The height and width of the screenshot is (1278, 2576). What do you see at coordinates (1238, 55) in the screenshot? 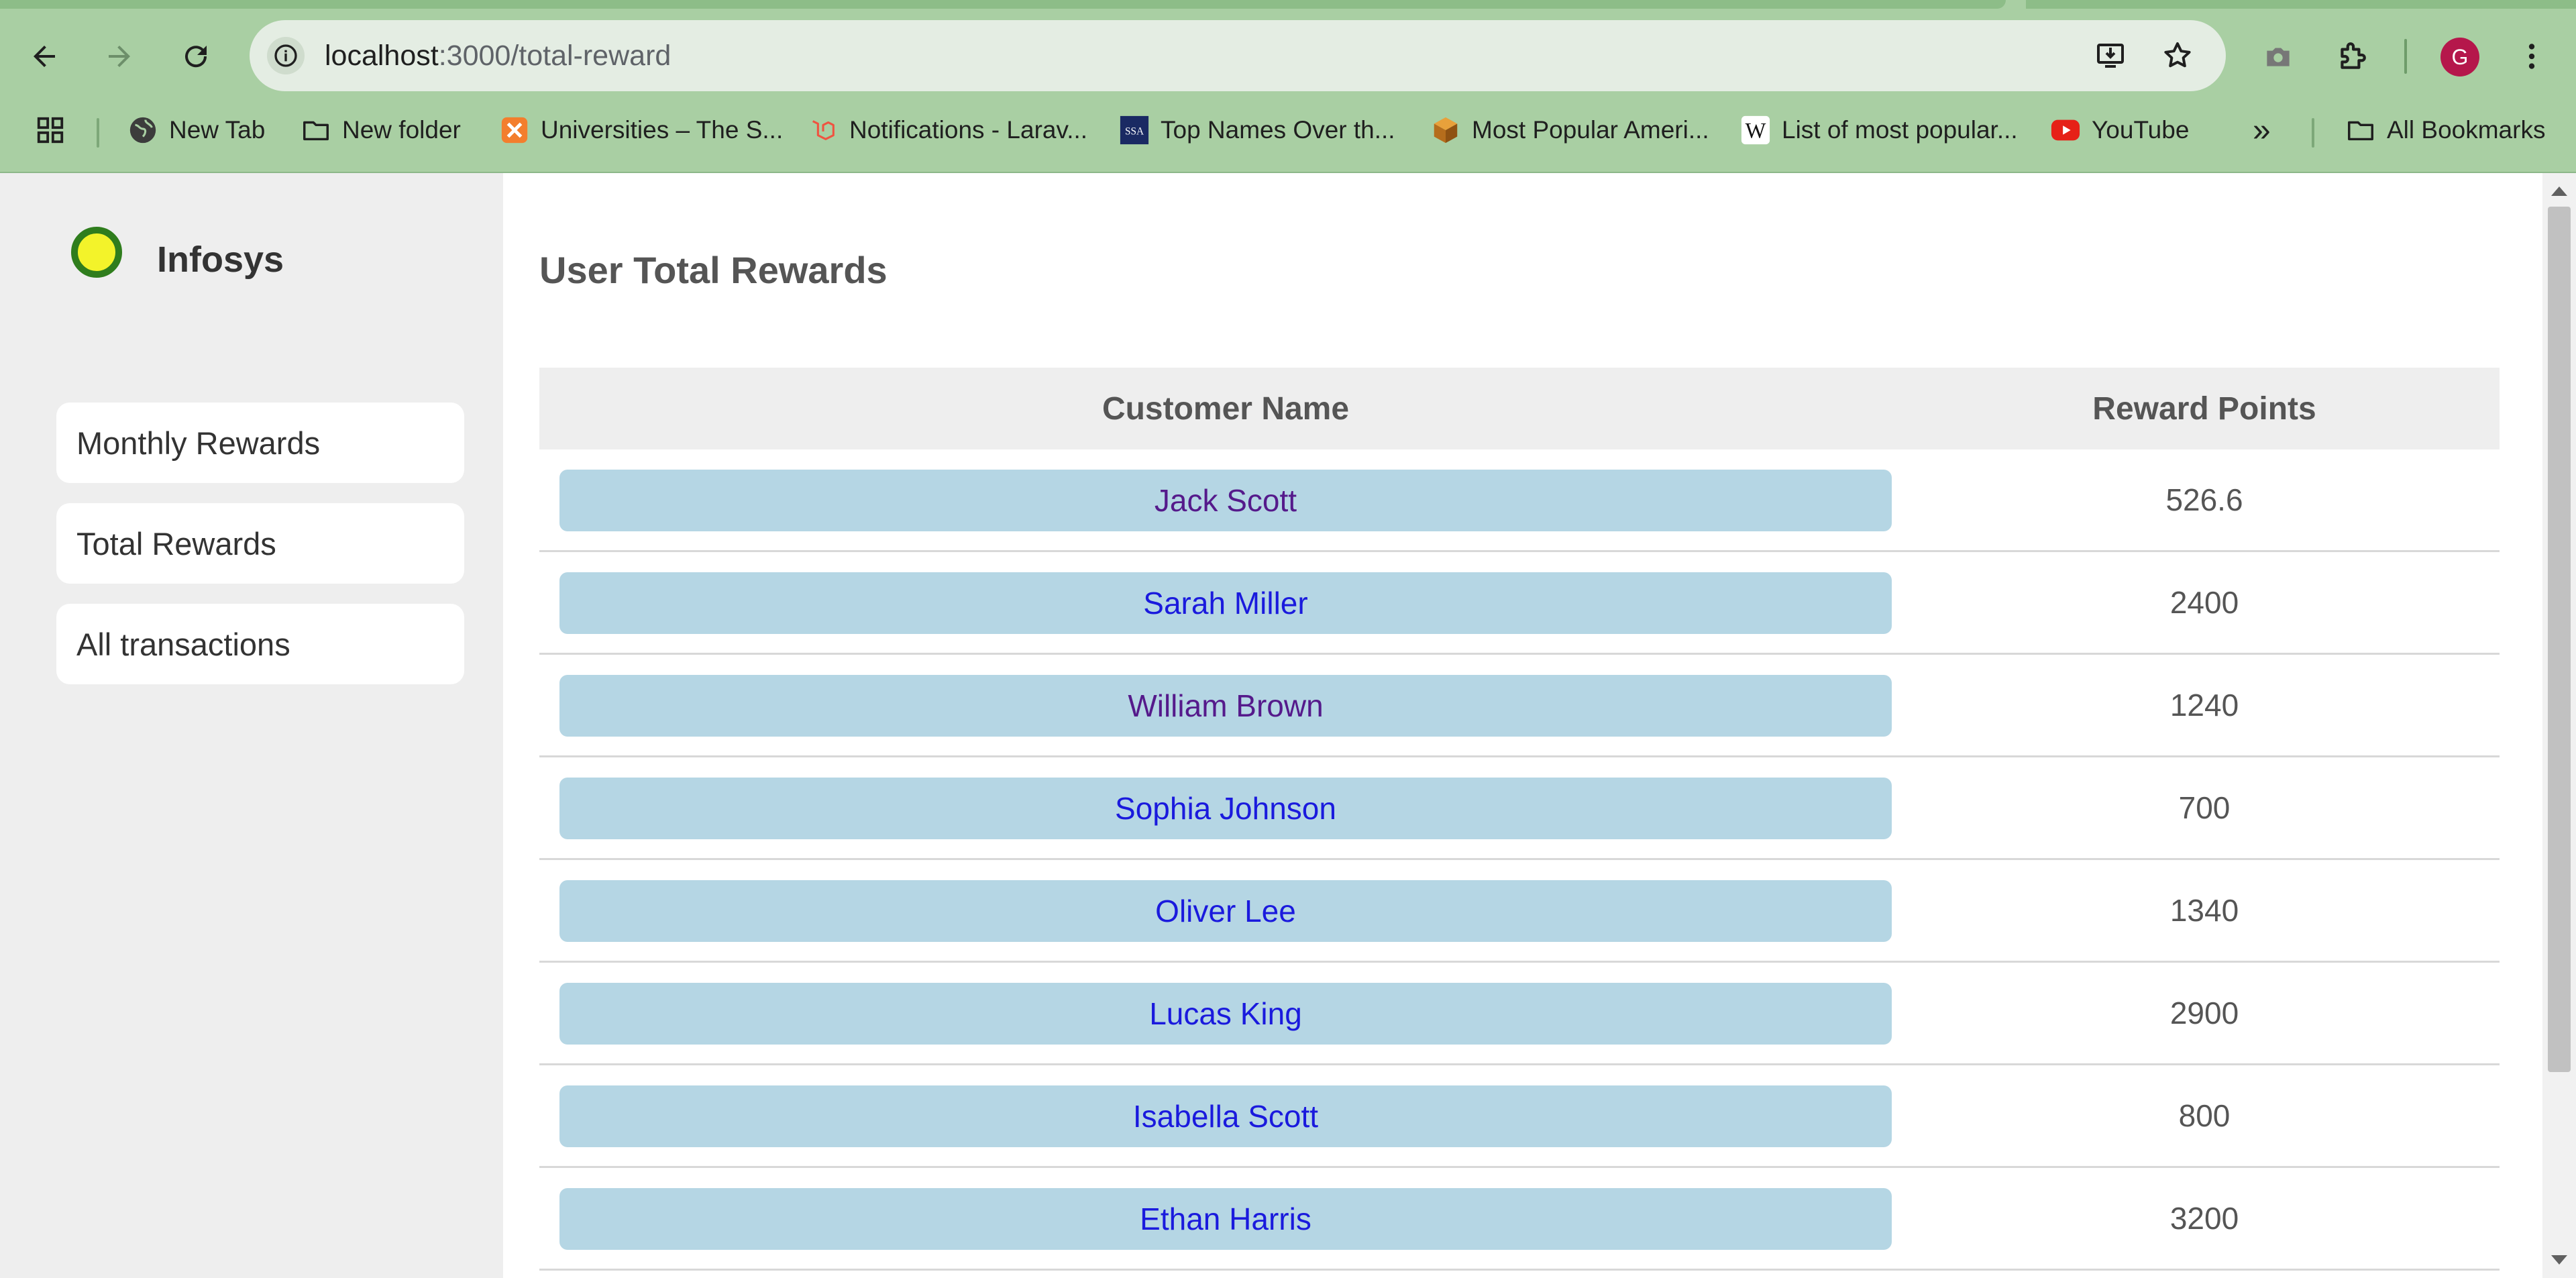
I see `address-bar: localhost:3000/total-reward` at bounding box center [1238, 55].